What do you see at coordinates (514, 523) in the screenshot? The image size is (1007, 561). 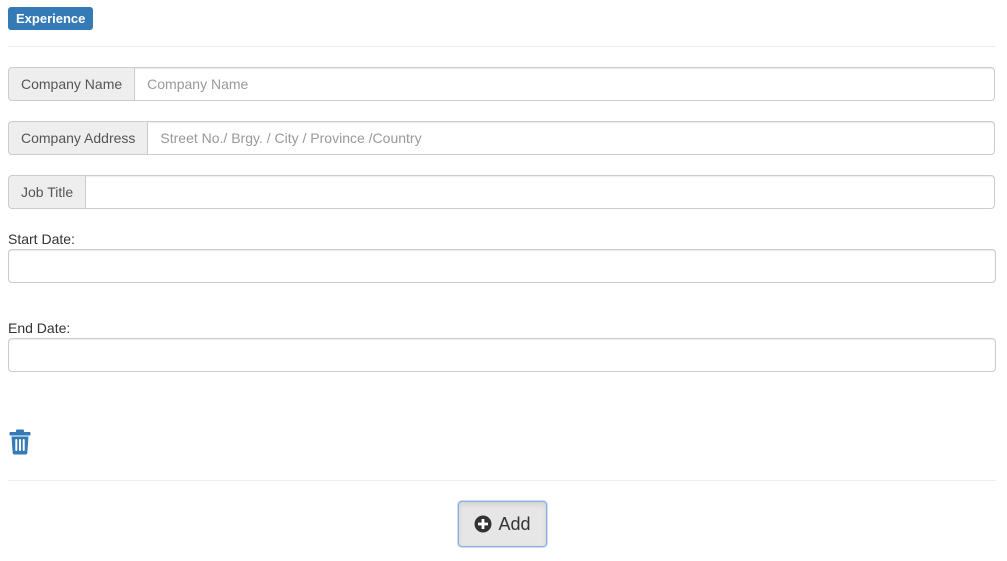 I see `add-button-label: Add` at bounding box center [514, 523].